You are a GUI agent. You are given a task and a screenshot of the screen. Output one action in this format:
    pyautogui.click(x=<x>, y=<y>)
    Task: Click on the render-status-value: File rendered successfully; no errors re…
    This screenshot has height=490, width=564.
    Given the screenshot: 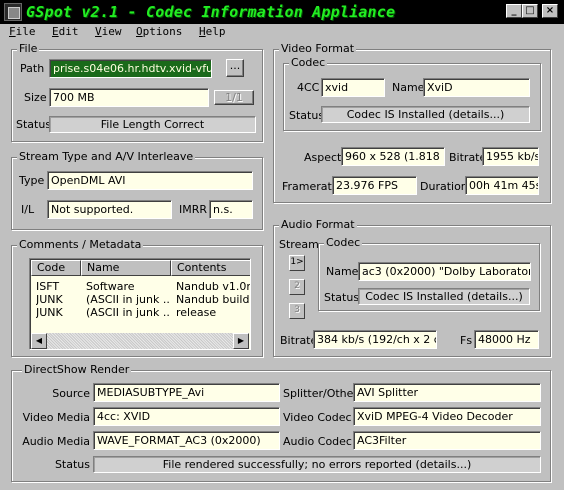 What is the action you would take?
    pyautogui.click(x=317, y=464)
    